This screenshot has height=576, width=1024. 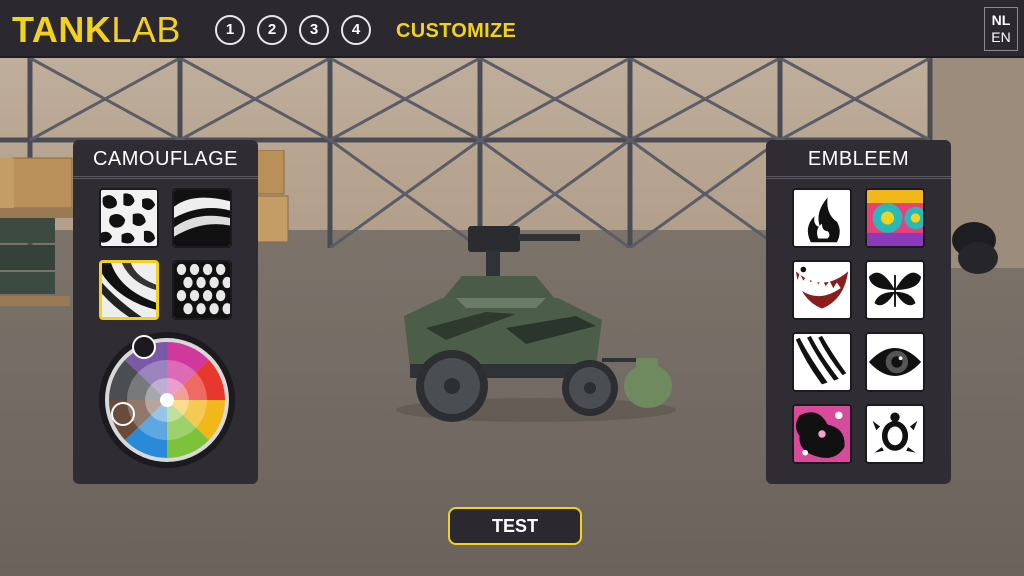 I want to click on emblem-psychedelic-tile, so click(x=895, y=218).